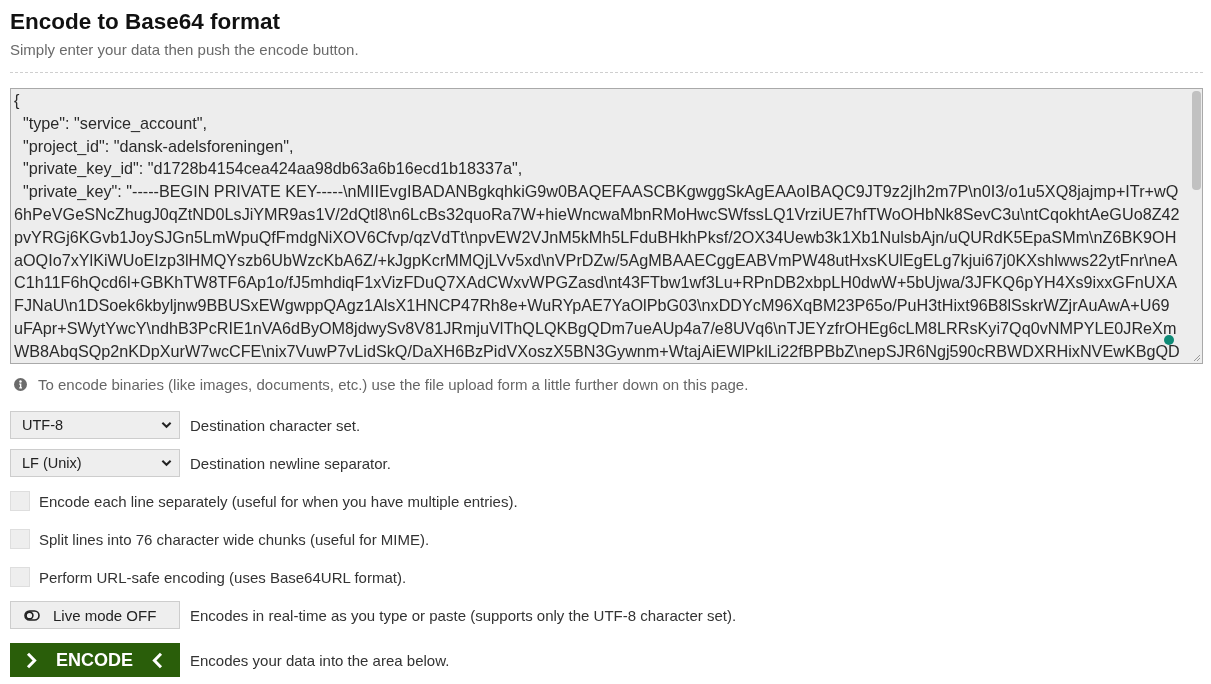 Image resolution: width=1211 pixels, height=684 pixels. Describe the element at coordinates (95, 615) in the screenshot. I see `live-mode-button: Live mode OFF` at that location.